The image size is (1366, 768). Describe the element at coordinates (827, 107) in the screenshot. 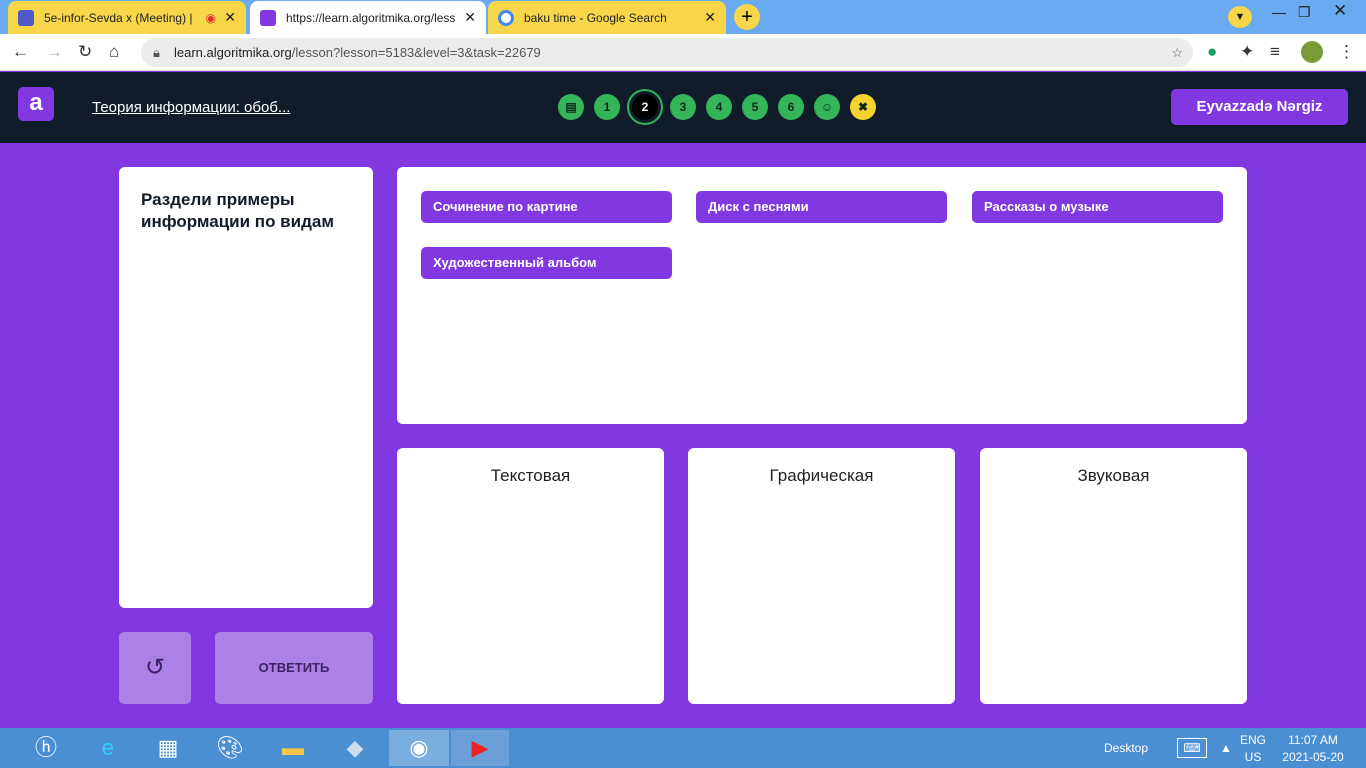

I see `step-smiley-icon: ☺` at that location.